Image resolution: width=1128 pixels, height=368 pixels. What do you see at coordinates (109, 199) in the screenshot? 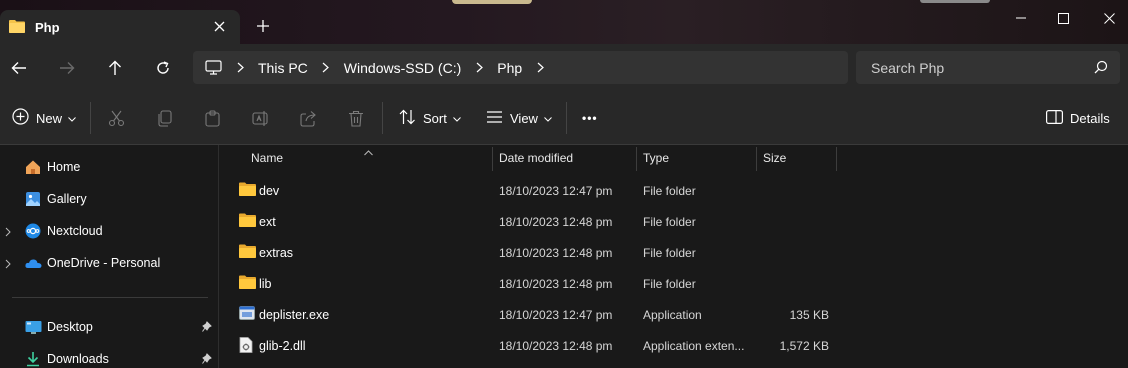
I see `sidebar-item-gallery: Gallery` at bounding box center [109, 199].